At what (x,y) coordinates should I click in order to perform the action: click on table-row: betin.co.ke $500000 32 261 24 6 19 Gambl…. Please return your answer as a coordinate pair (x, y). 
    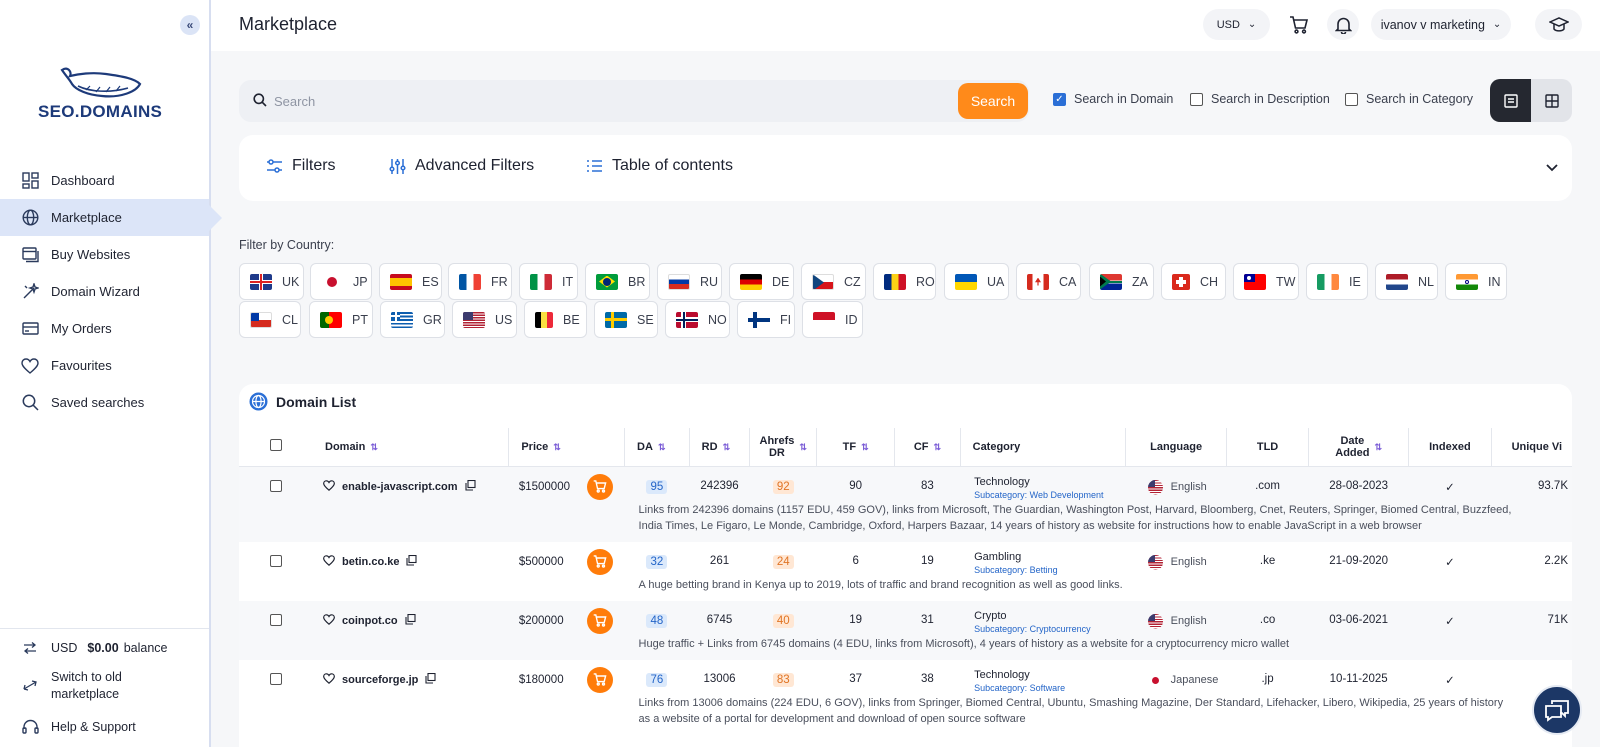
    Looking at the image, I should click on (905, 558).